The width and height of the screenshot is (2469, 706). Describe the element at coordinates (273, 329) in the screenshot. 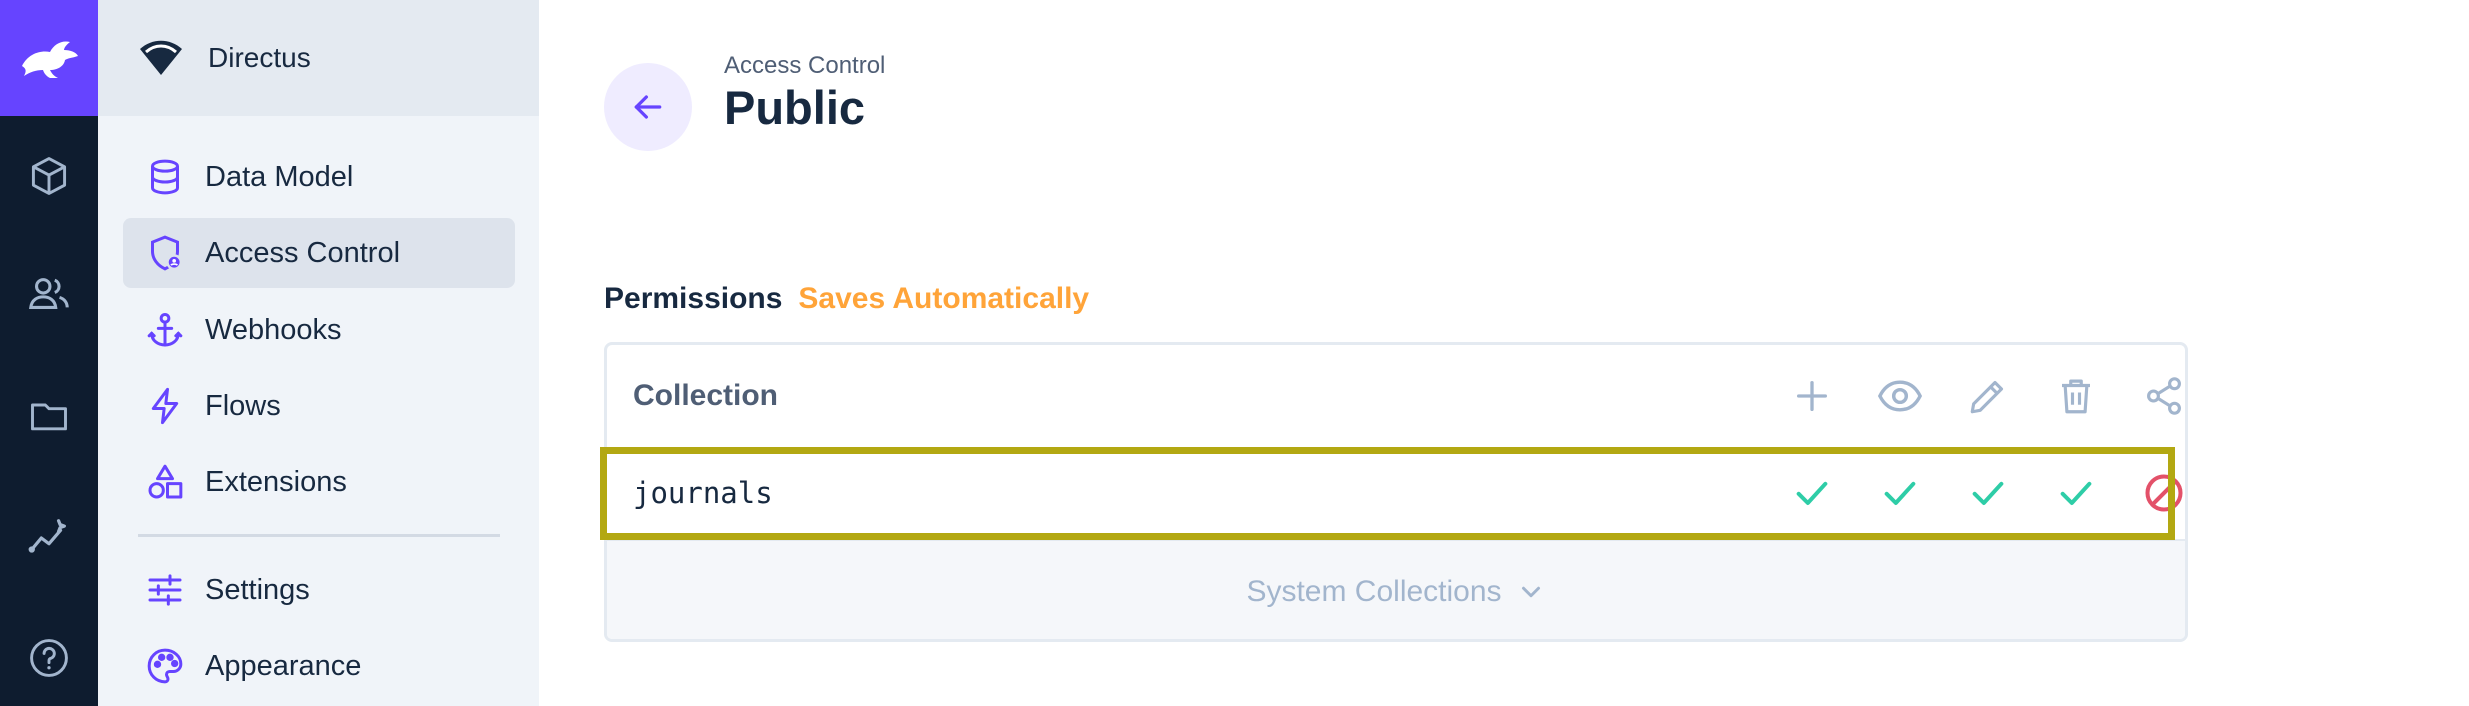

I see `nav-item-label: Webhooks` at that location.